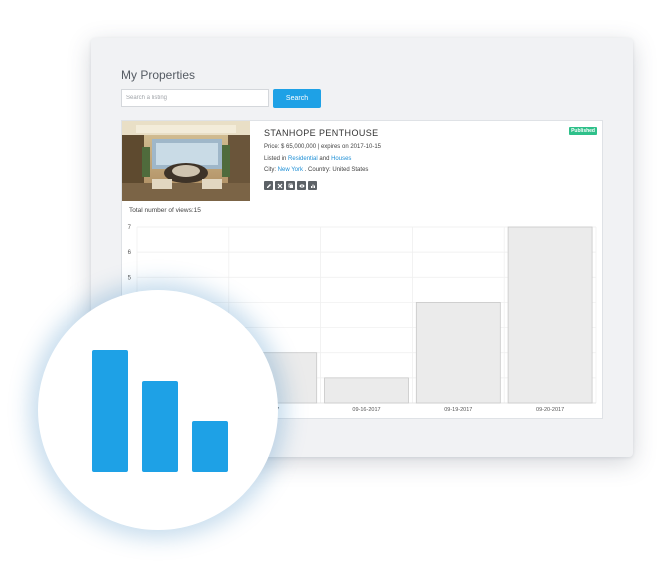  Describe the element at coordinates (297, 98) in the screenshot. I see `search-button: Search` at that location.